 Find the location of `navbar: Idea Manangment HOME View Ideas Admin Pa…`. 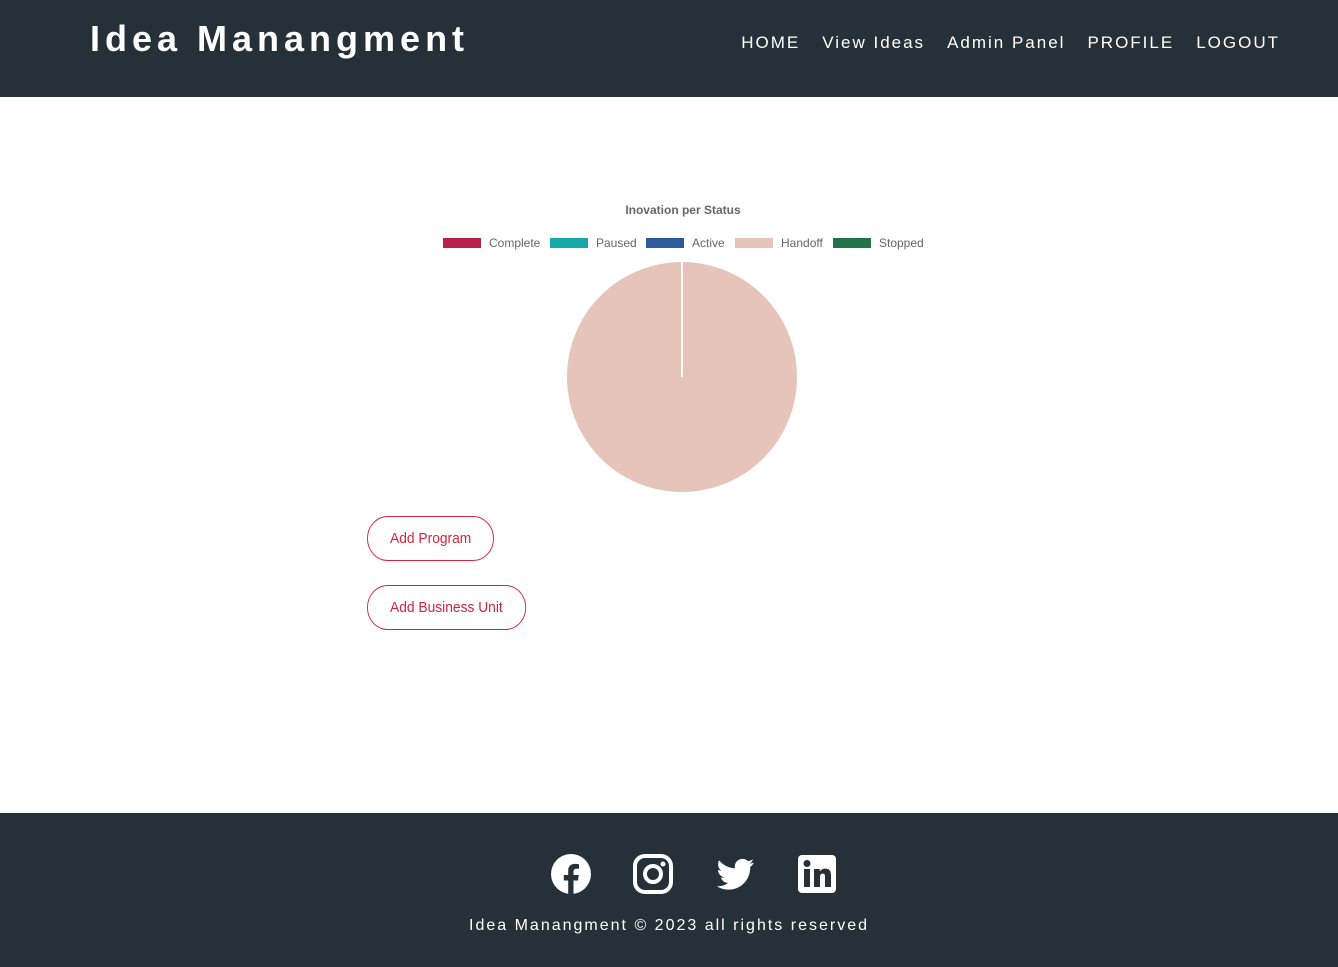

navbar: Idea Manangment HOME View Ideas Admin Pa… is located at coordinates (669, 48).